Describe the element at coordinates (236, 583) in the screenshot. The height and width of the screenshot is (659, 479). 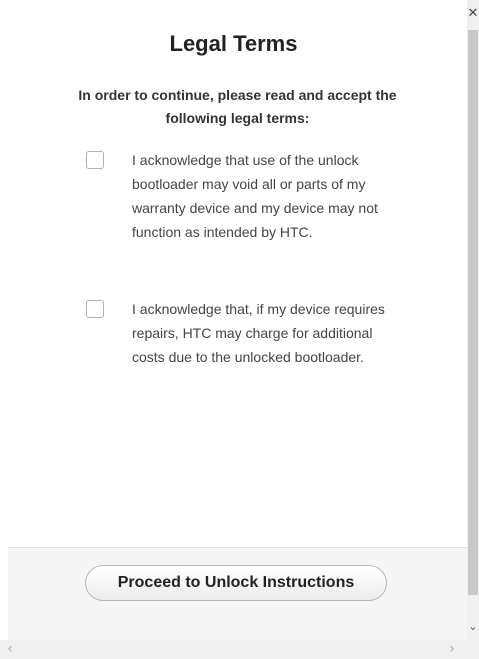
I see `proceed-button: Proceed to Unlock Instructions` at that location.